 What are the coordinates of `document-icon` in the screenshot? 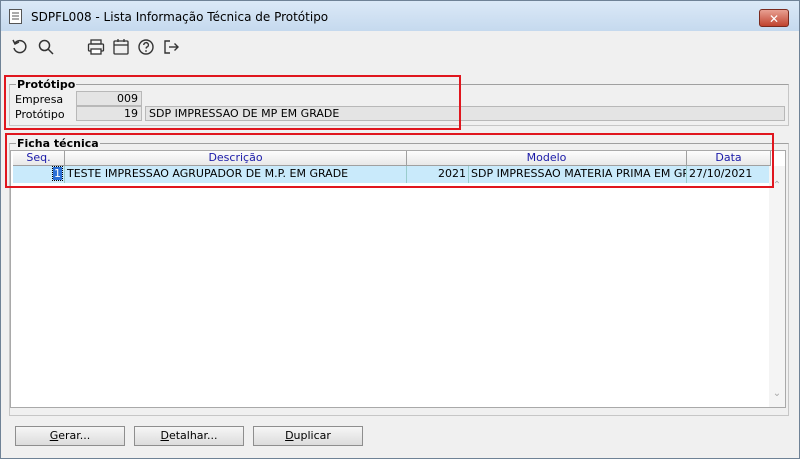 It's located at (15, 16).